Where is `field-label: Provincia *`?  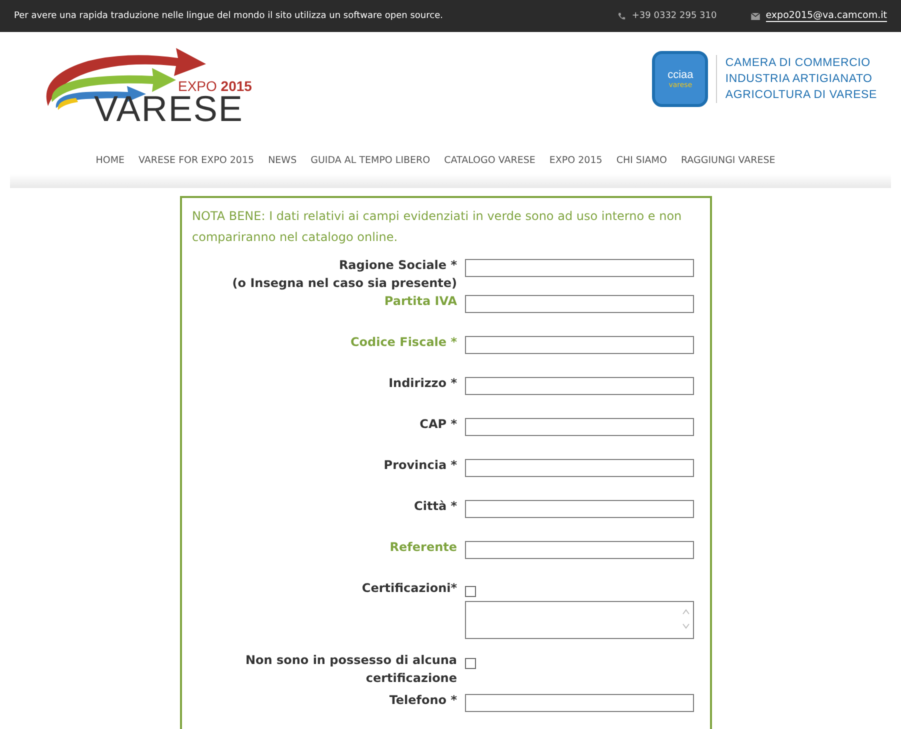 field-label: Provincia * is located at coordinates (420, 465).